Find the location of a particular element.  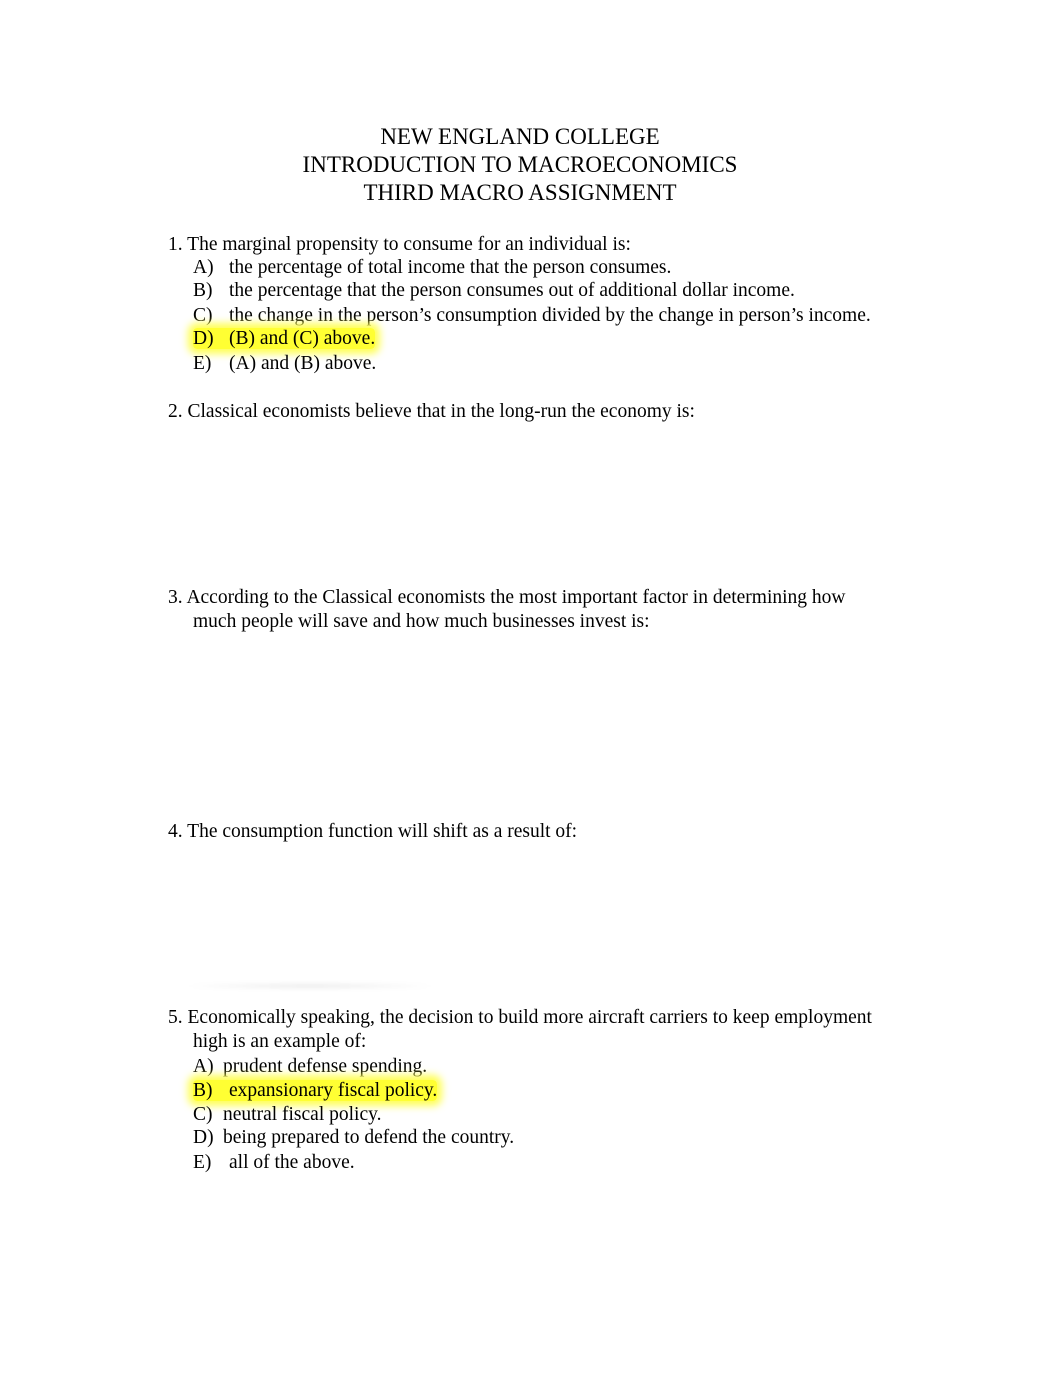

college-name: NEW ENGLAND COLLEGE is located at coordinates (520, 136).